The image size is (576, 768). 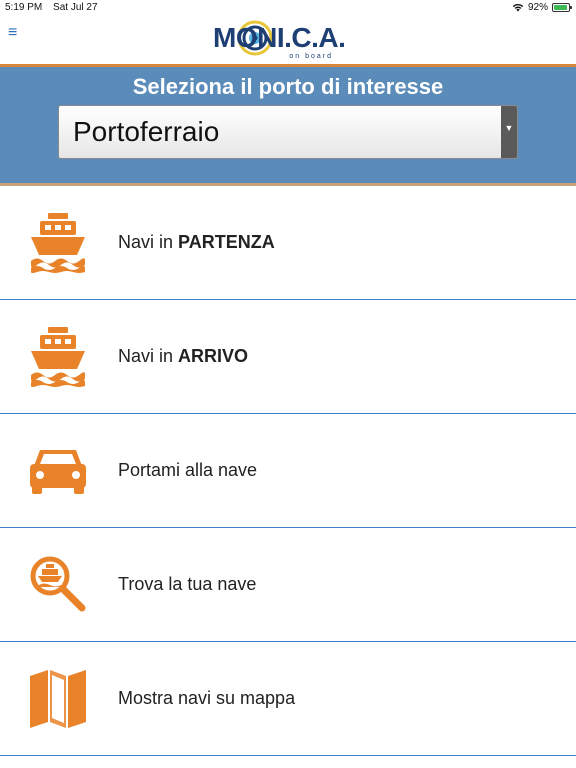 I want to click on menu-item-take-me-to-ship: Portami alla nave, so click(x=288, y=471).